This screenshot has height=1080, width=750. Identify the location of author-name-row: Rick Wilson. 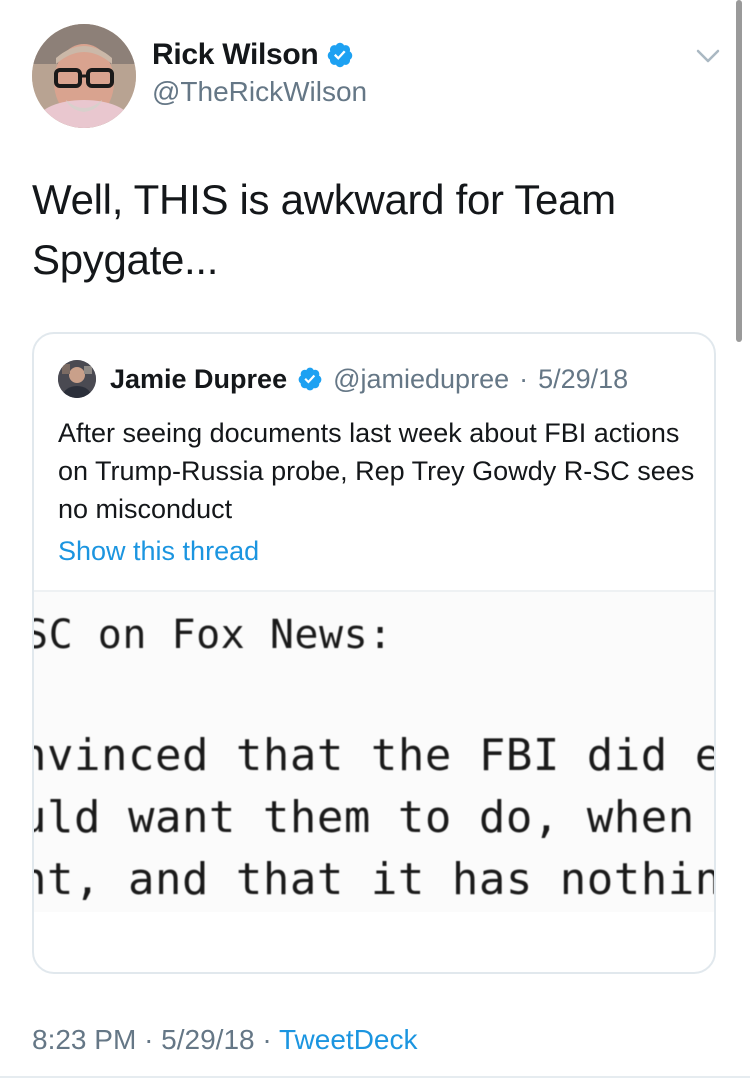
(253, 55).